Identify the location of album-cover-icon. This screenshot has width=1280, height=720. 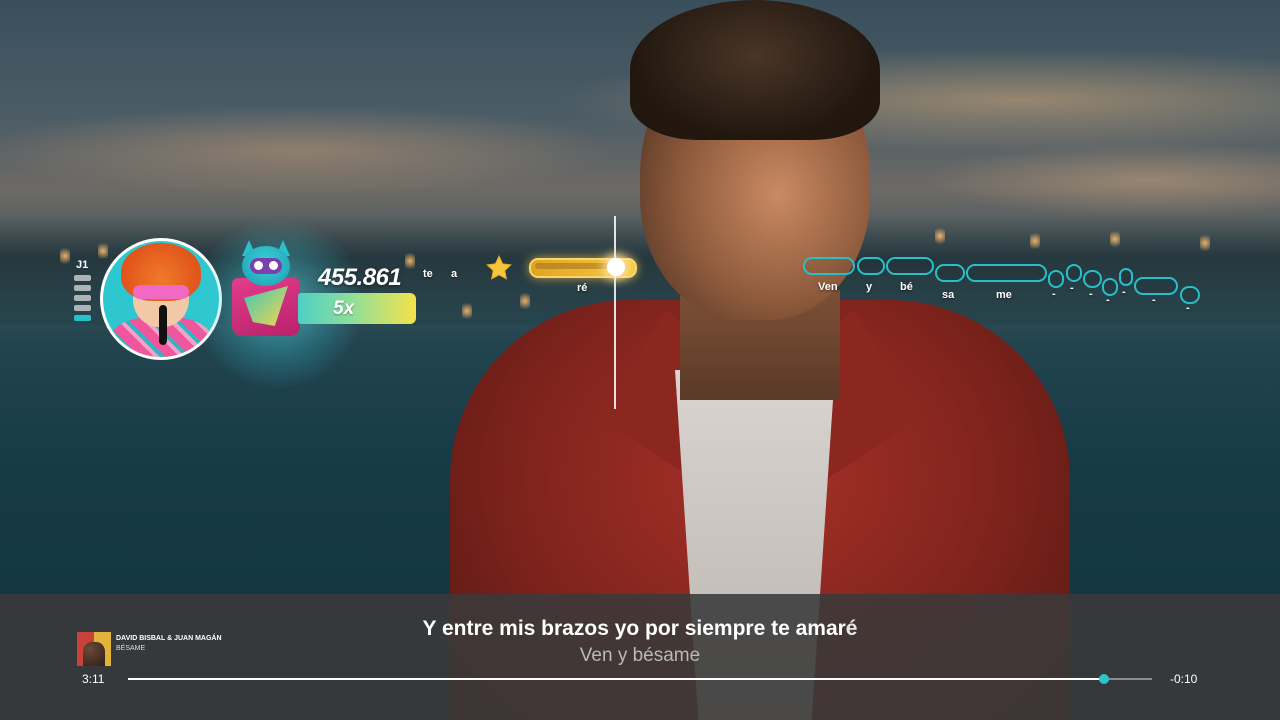
(94, 649).